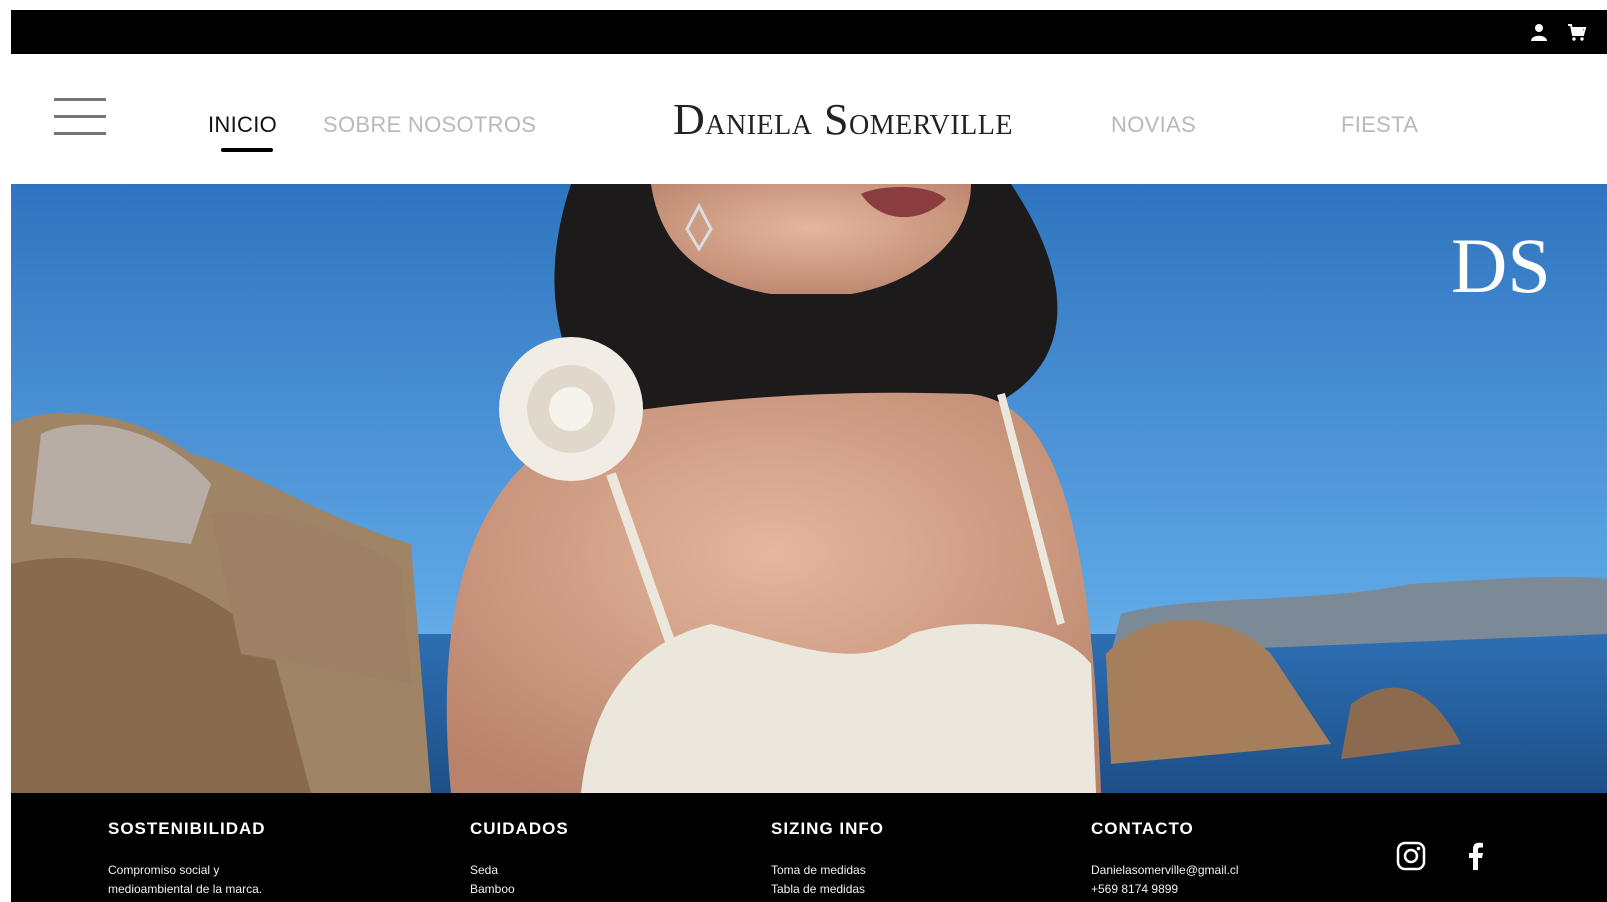 The image size is (1607, 902). Describe the element at coordinates (1476, 856) in the screenshot. I see `facebook-icon` at that location.